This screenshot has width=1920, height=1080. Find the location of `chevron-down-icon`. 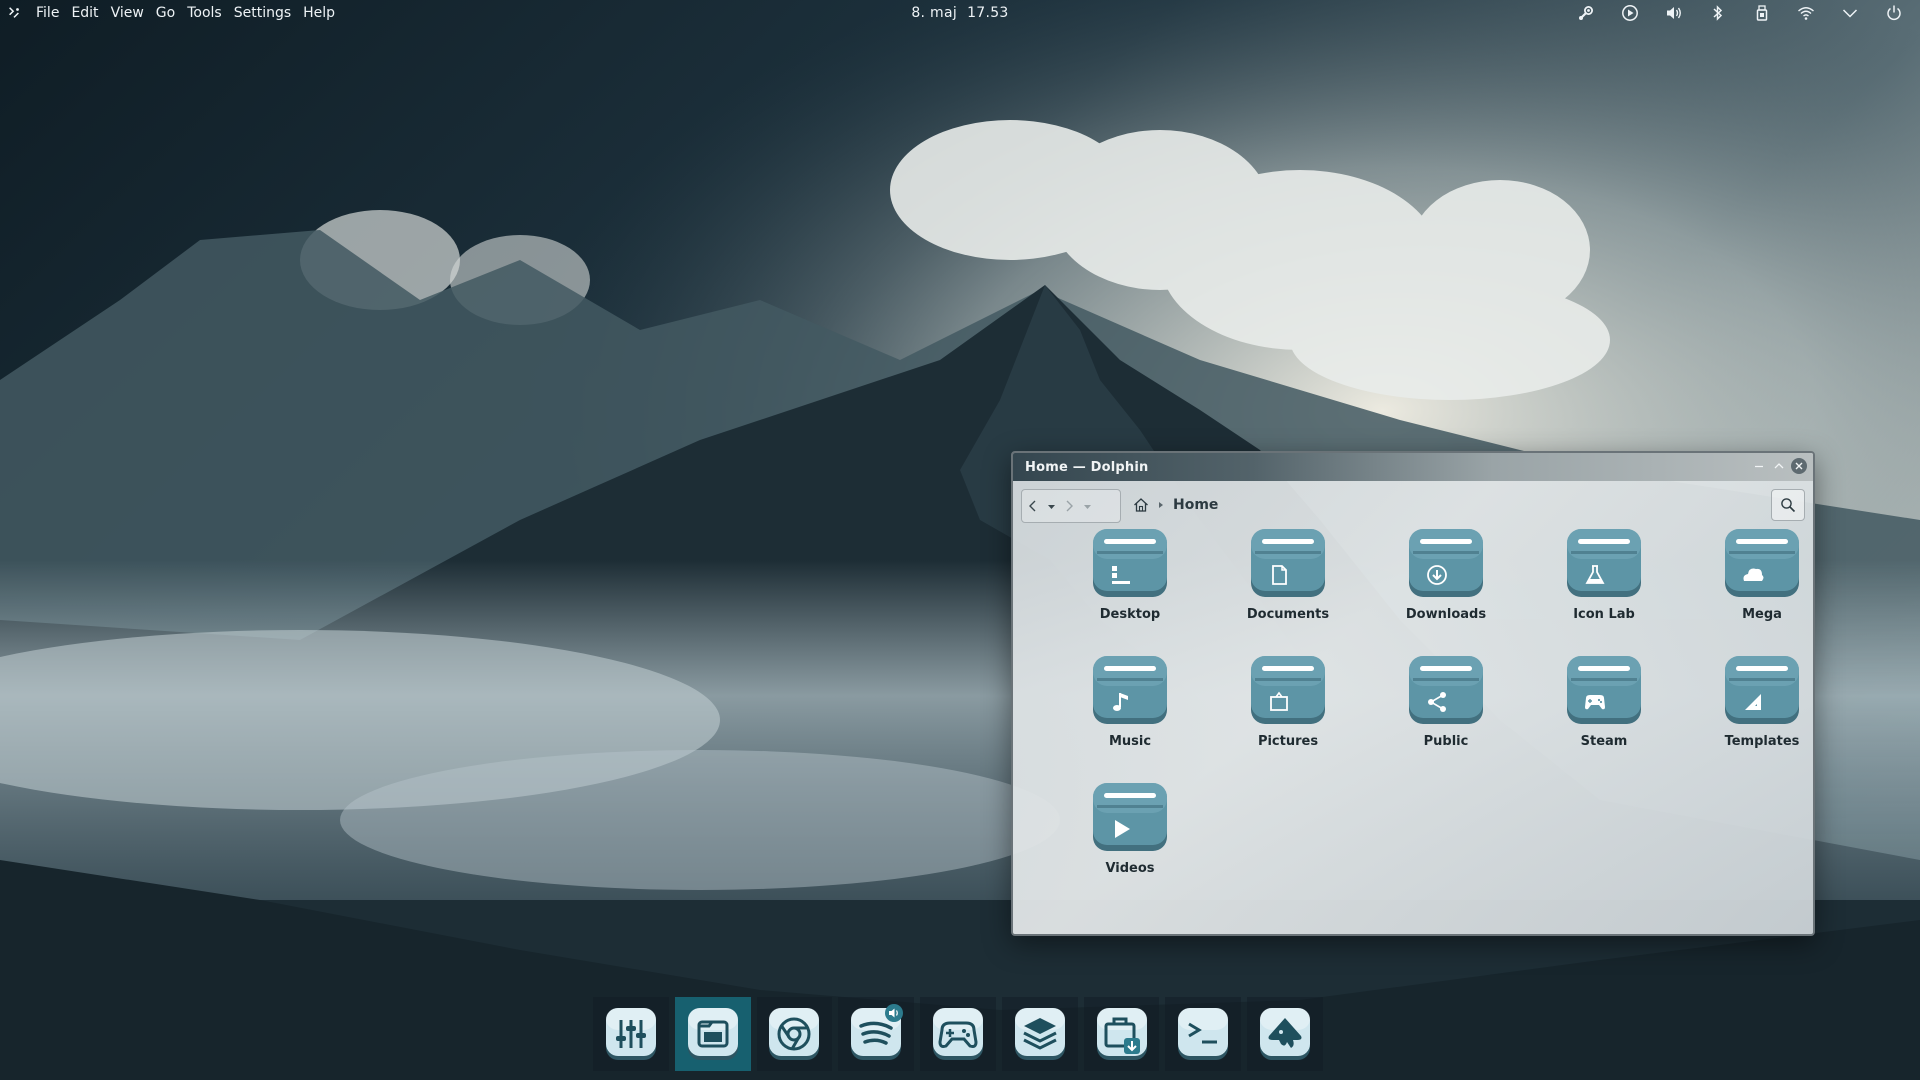

chevron-down-icon is located at coordinates (1850, 13).